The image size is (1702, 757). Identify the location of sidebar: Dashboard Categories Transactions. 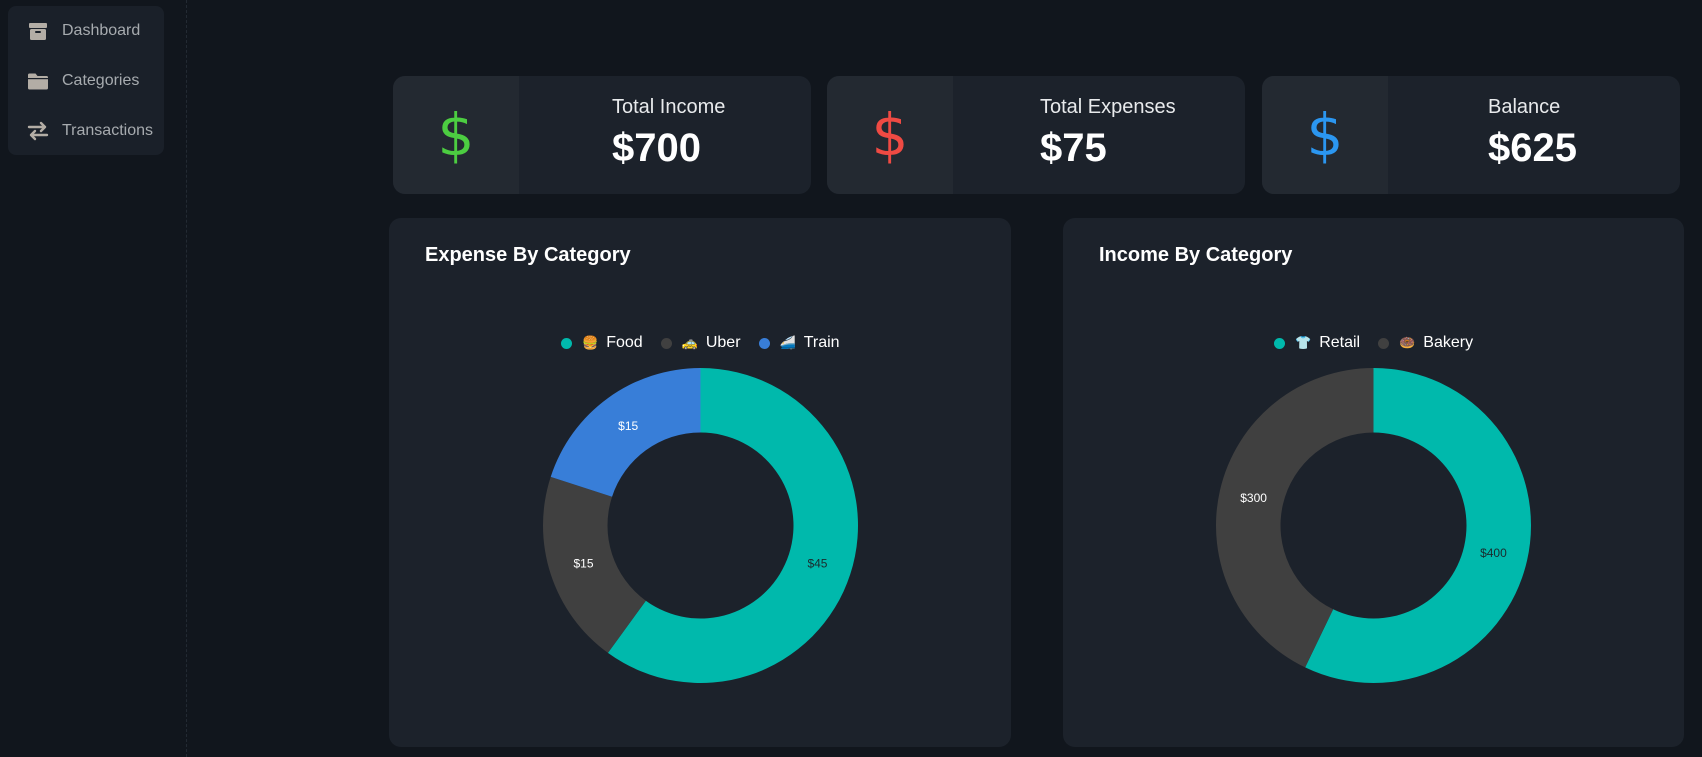
(86, 80).